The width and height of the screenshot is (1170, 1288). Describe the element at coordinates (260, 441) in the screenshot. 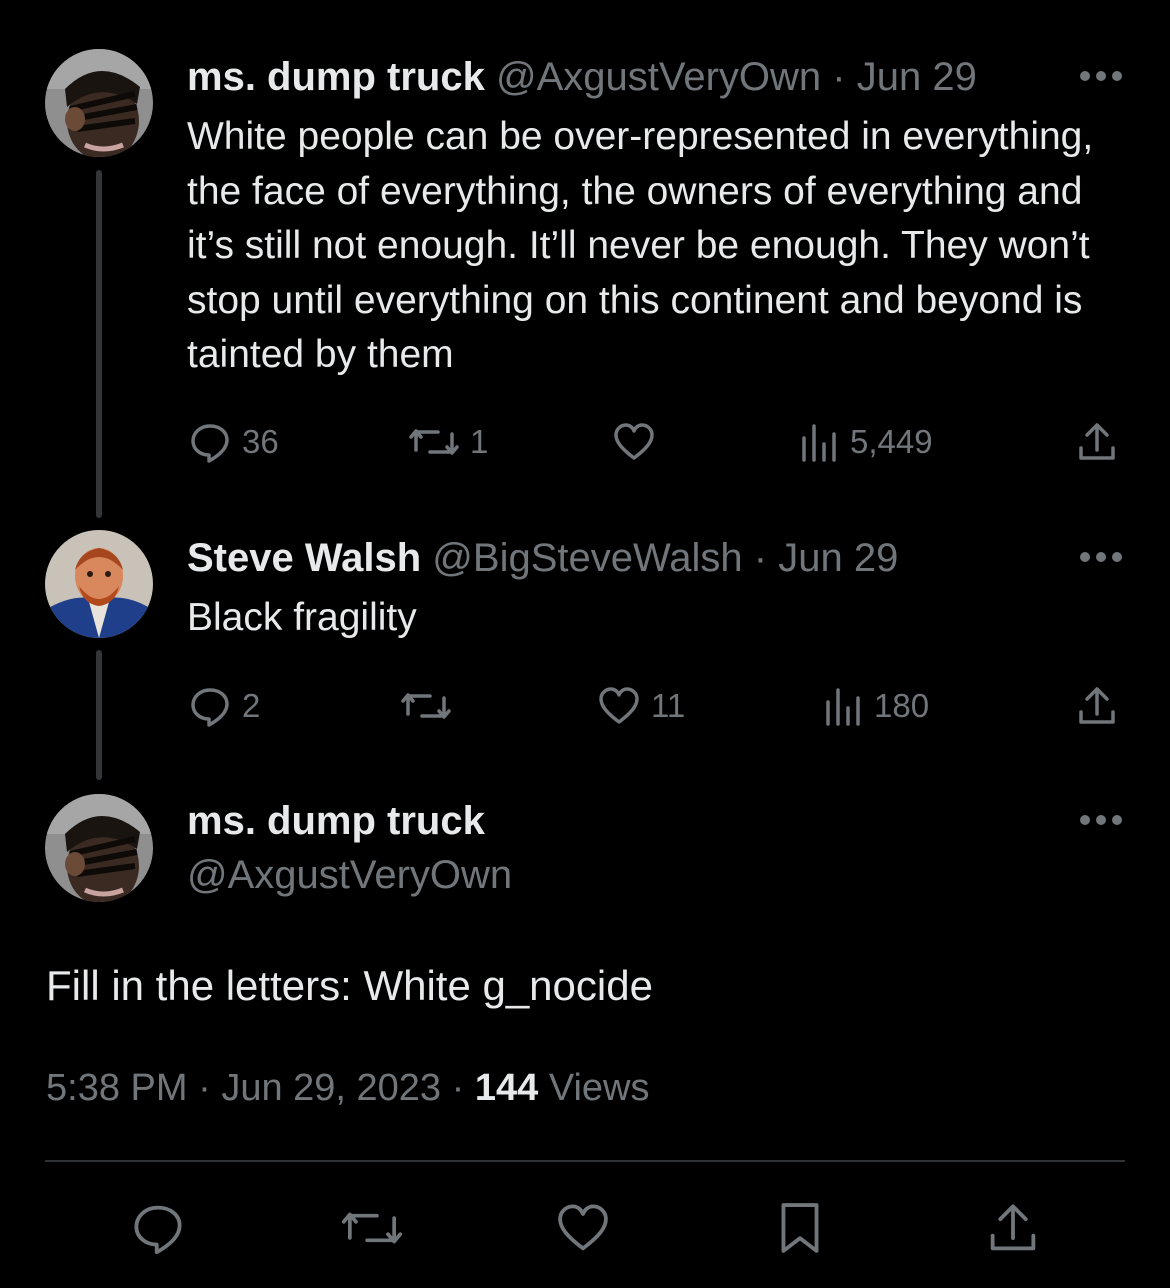

I see `reply-count: 36` at that location.